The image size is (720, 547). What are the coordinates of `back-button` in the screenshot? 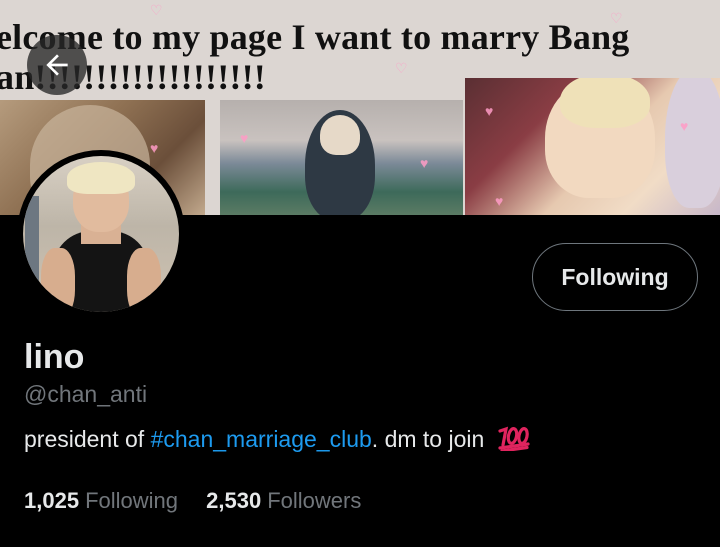 It's located at (57, 65).